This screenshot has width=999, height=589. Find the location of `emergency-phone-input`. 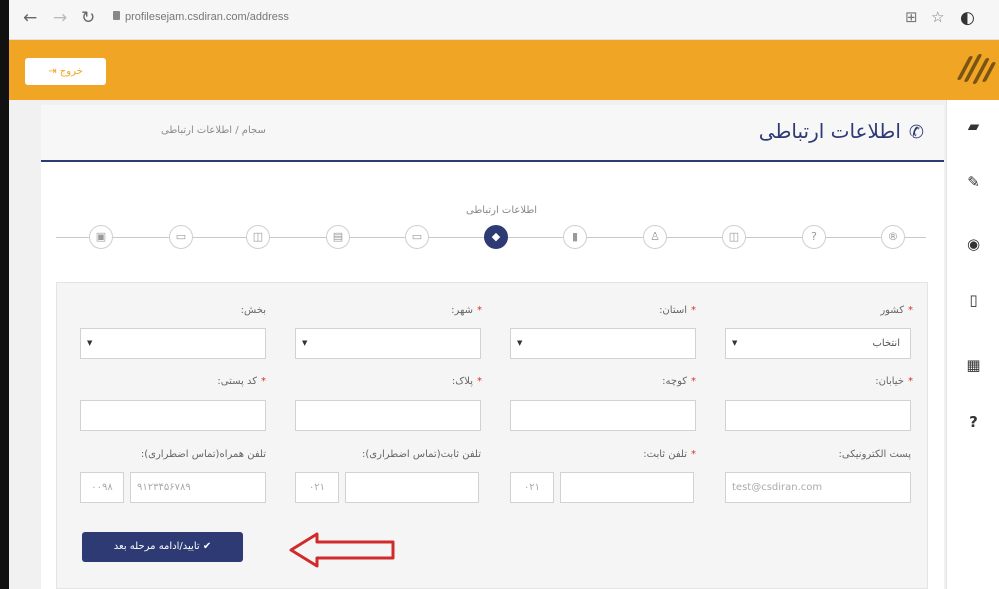

emergency-phone-input is located at coordinates (412, 487).